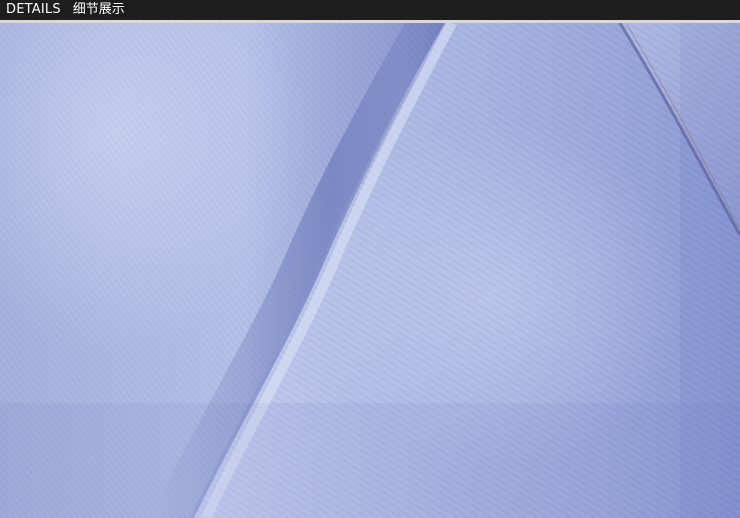  I want to click on section-title-zh: 细节展示, so click(98, 9).